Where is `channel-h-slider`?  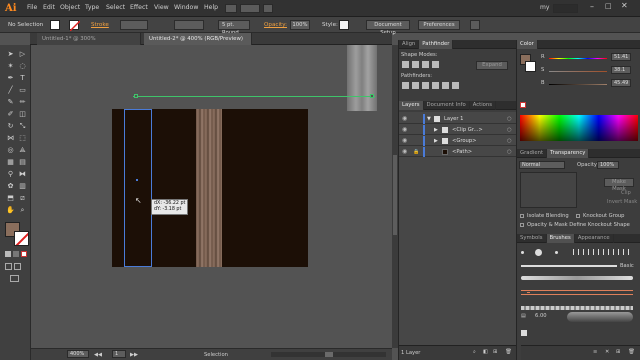
channel-h-slider is located at coordinates (578, 58).